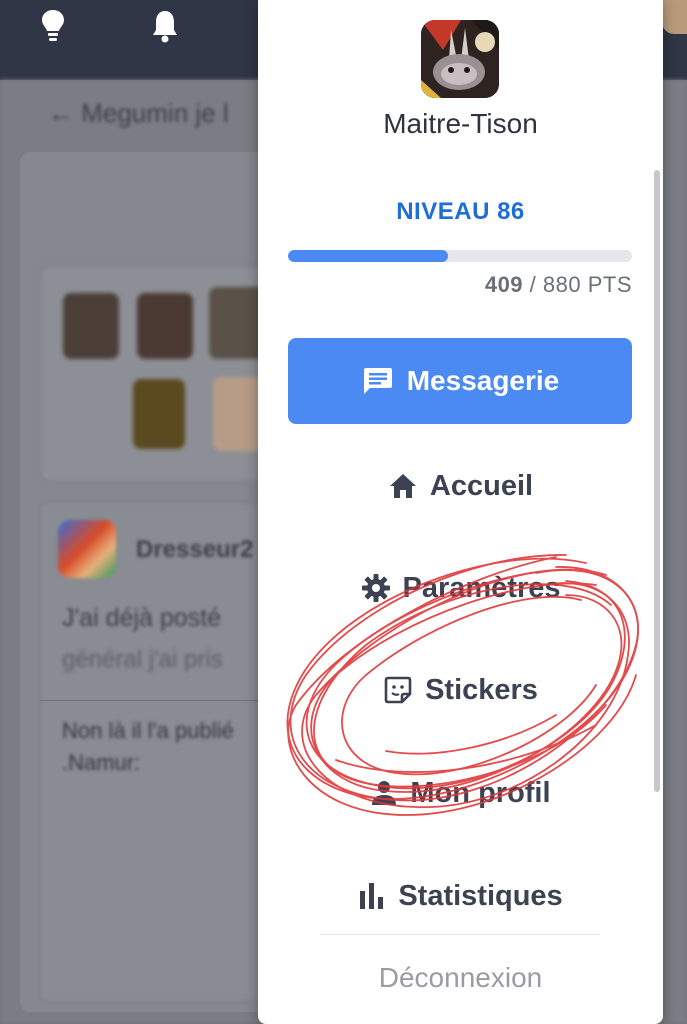  I want to click on post-text-line: J'ai déjà posté, so click(142, 618).